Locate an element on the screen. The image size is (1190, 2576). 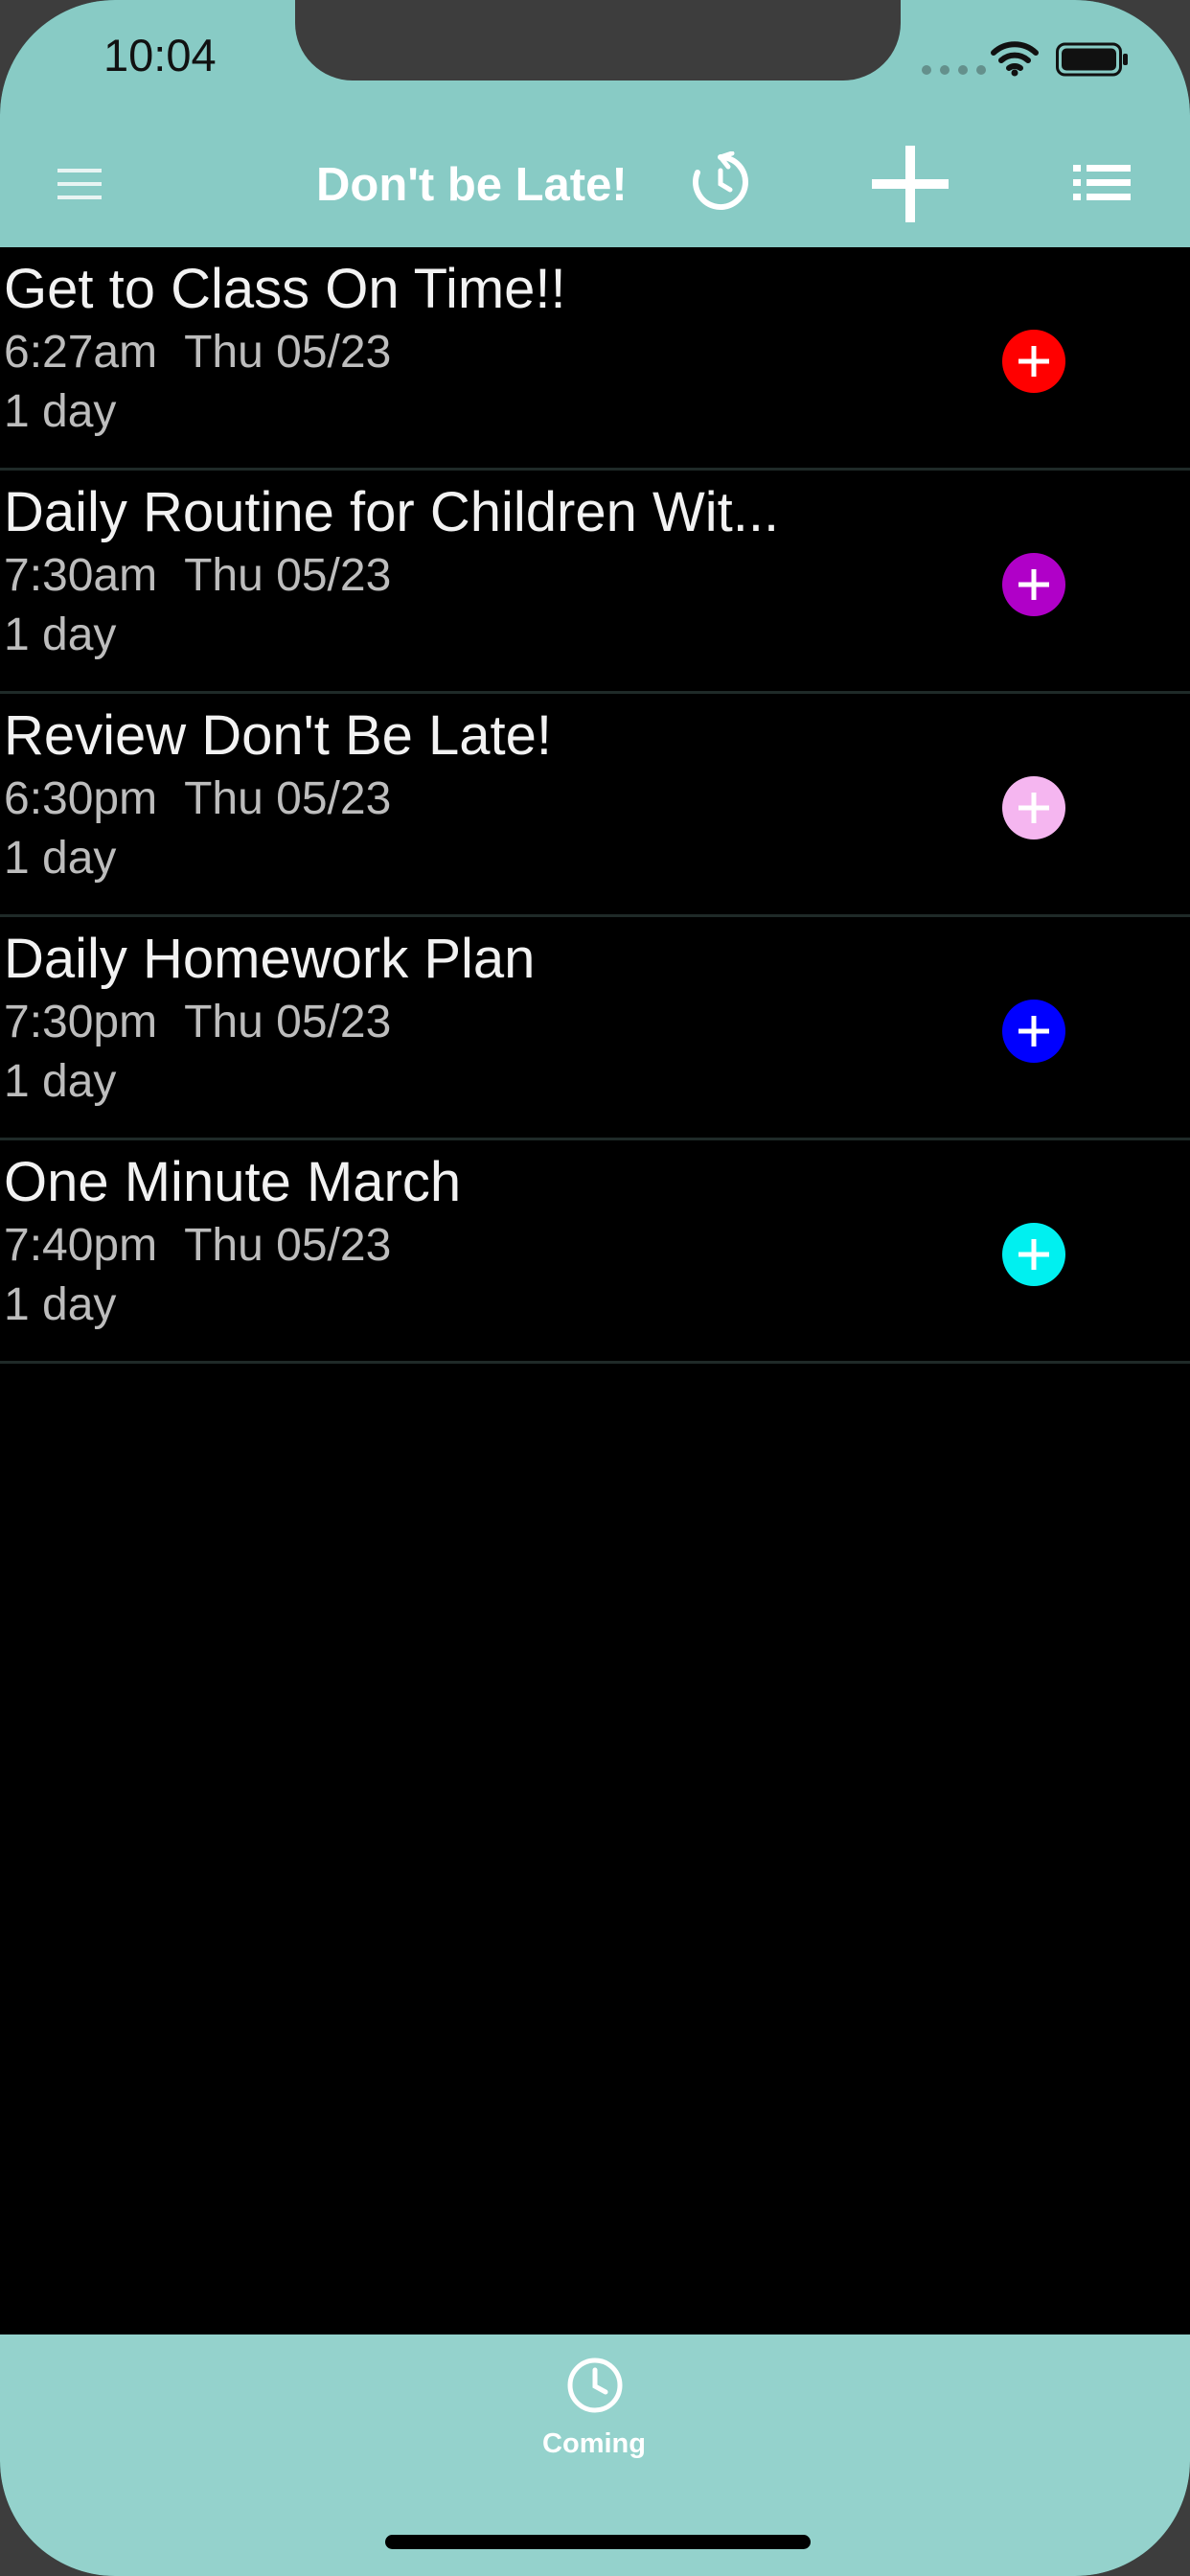
item-time: 6:30pm Thu 05/23 is located at coordinates (198, 798).